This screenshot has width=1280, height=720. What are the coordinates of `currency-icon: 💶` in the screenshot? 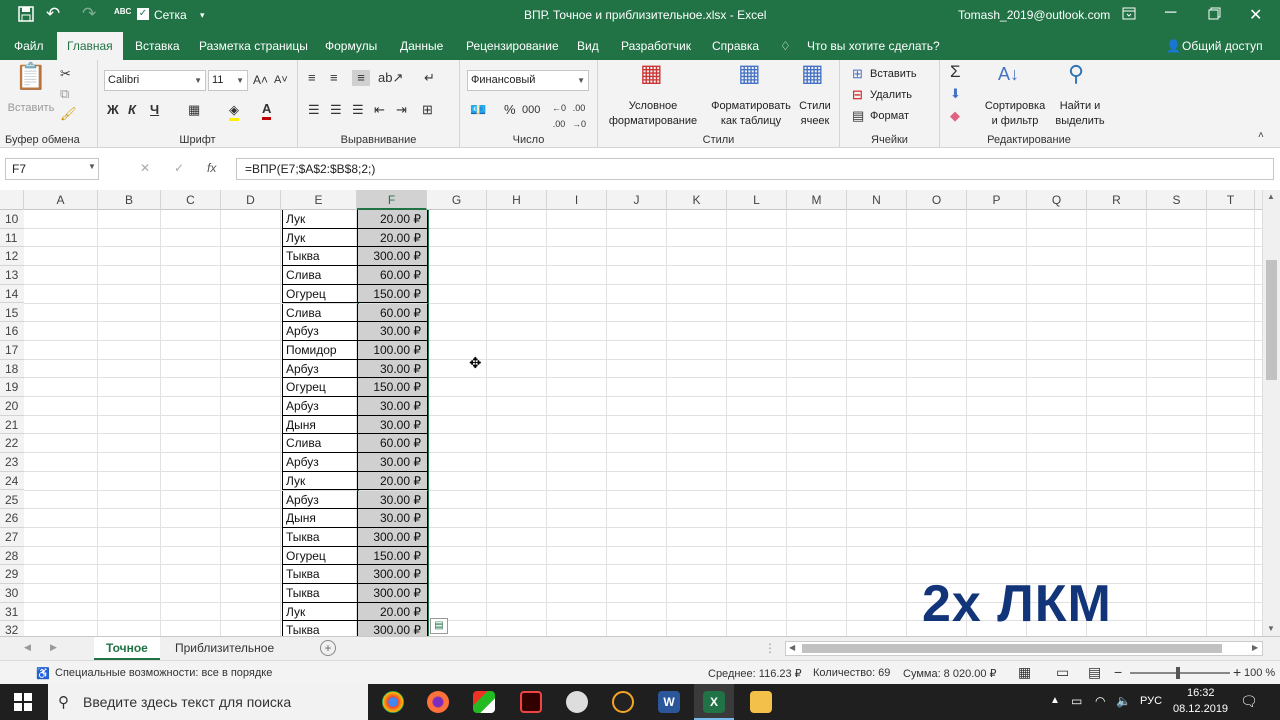 It's located at (478, 110).